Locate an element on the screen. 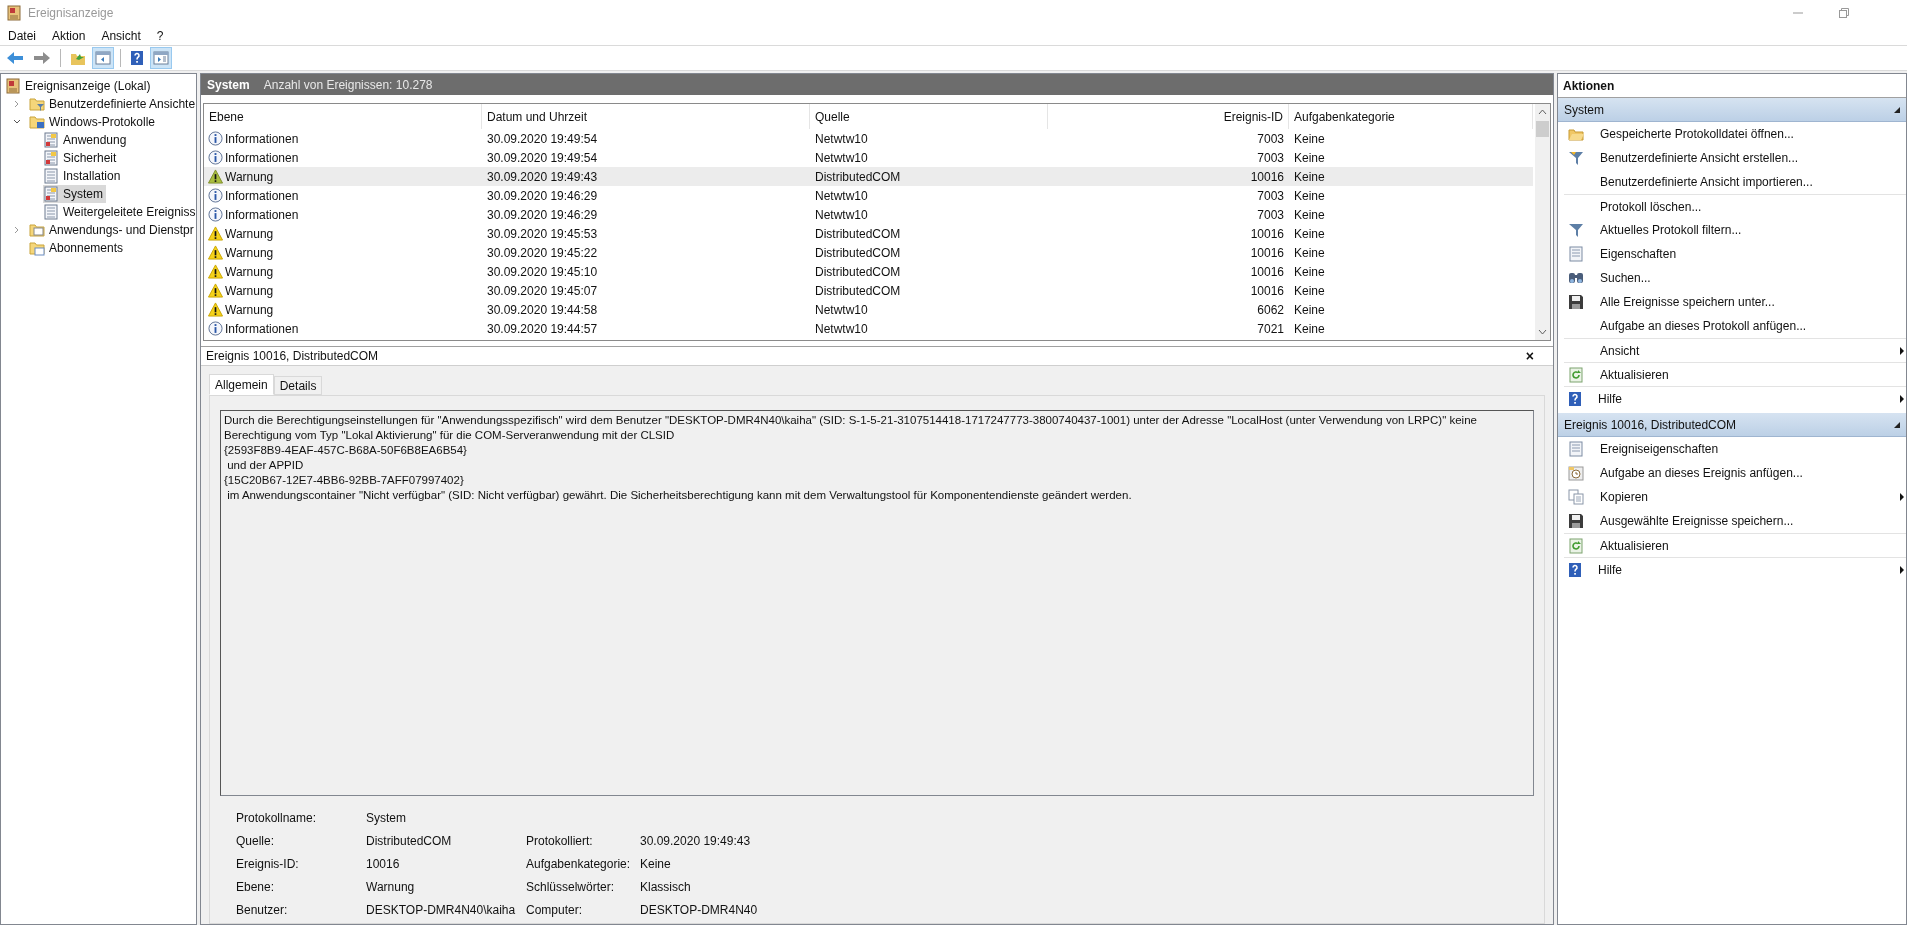  tree-item: Ereignisanzeige (Lokal) is located at coordinates (79, 86).